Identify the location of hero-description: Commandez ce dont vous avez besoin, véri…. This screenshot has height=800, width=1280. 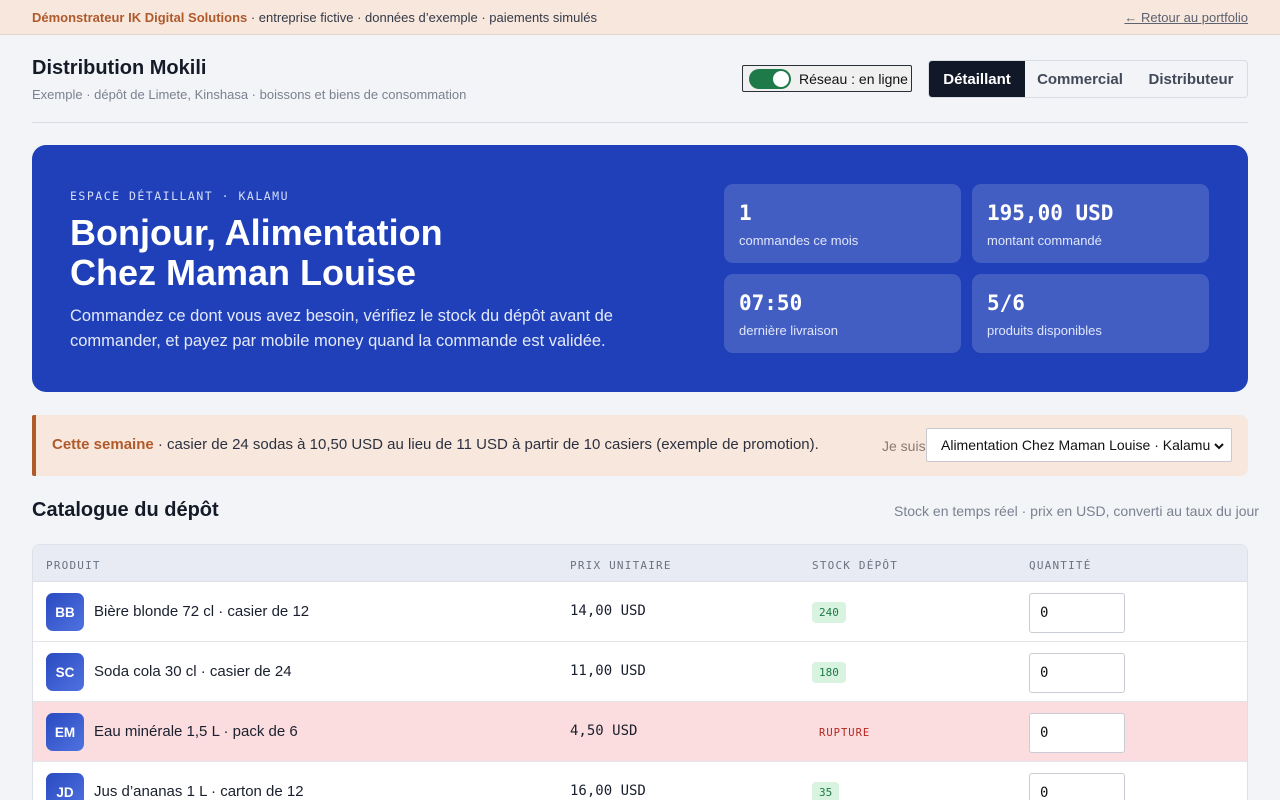
(341, 328).